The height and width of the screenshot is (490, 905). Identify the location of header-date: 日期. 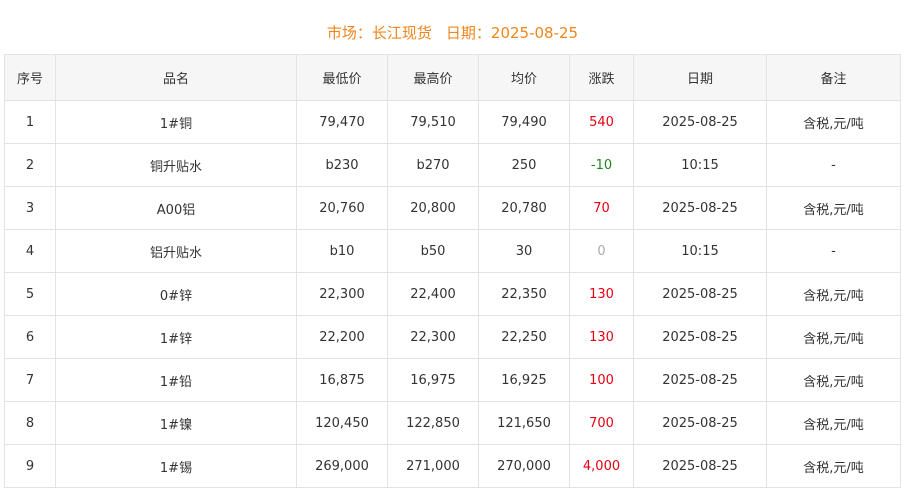
(700, 77).